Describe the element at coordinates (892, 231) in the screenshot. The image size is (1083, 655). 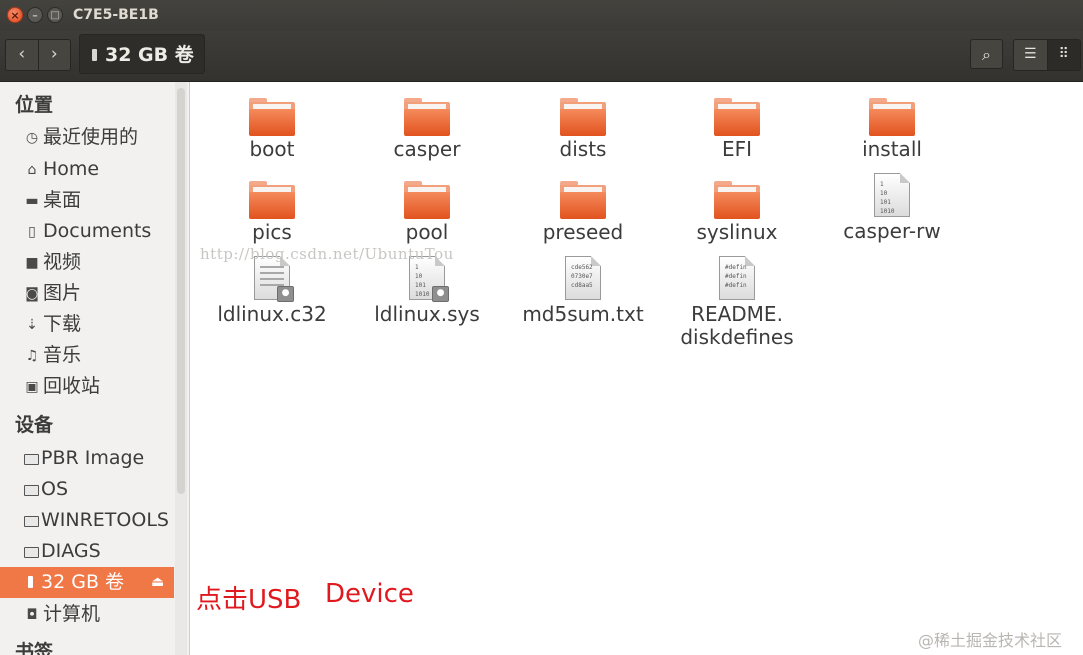
I see `file-name: casper-rw` at that location.